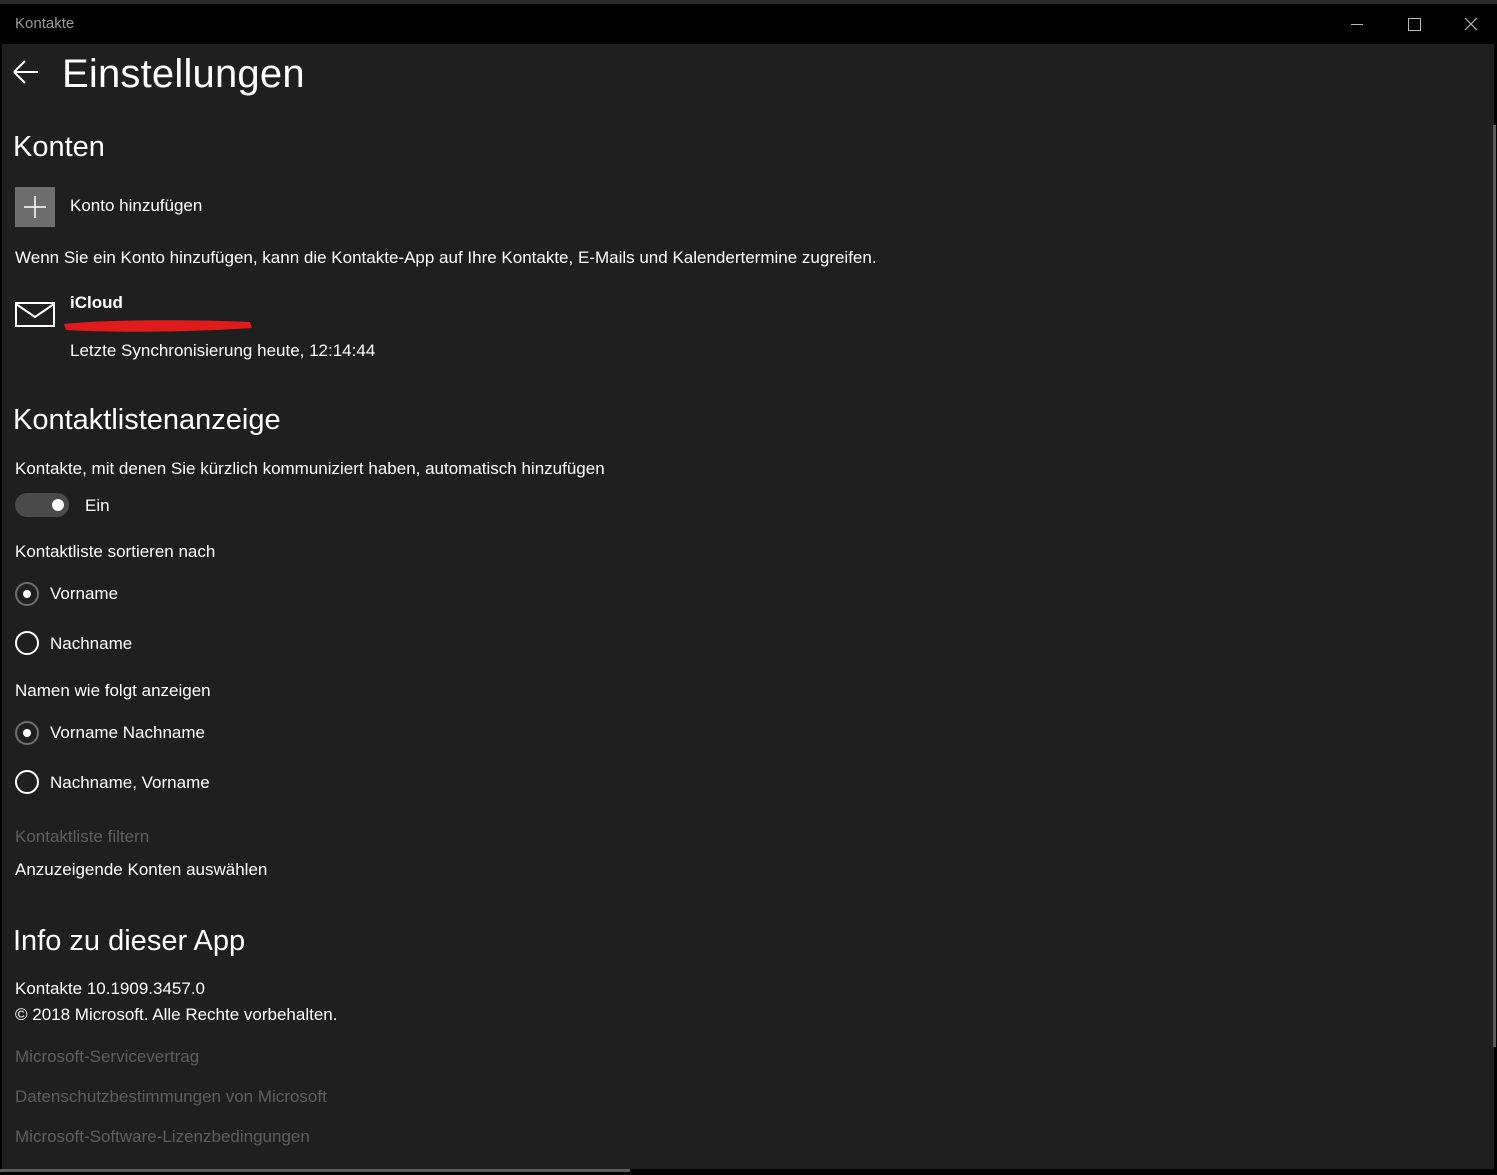  I want to click on redaction-mark, so click(157, 326).